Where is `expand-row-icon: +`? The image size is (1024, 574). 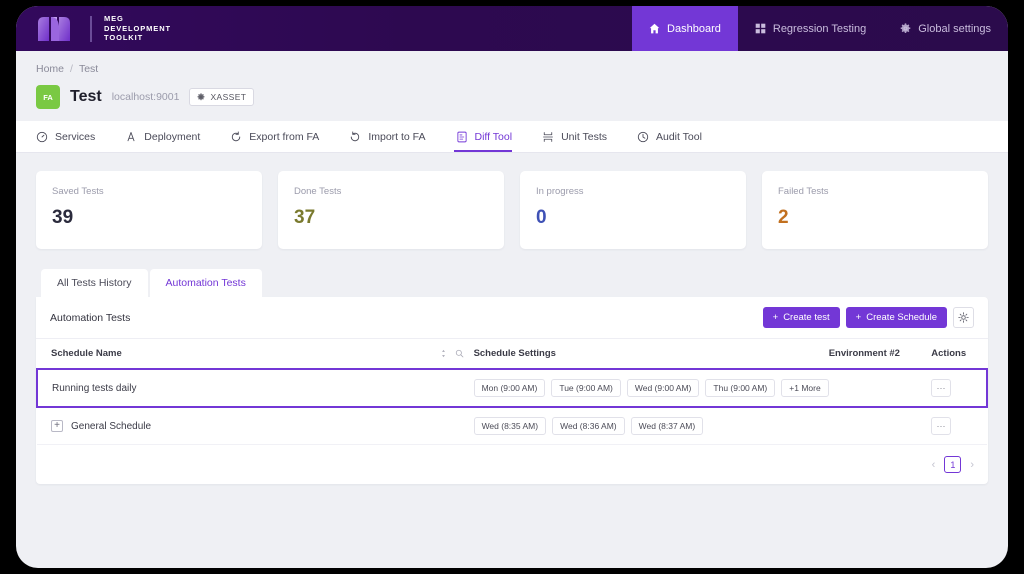
expand-row-icon: + is located at coordinates (57, 426).